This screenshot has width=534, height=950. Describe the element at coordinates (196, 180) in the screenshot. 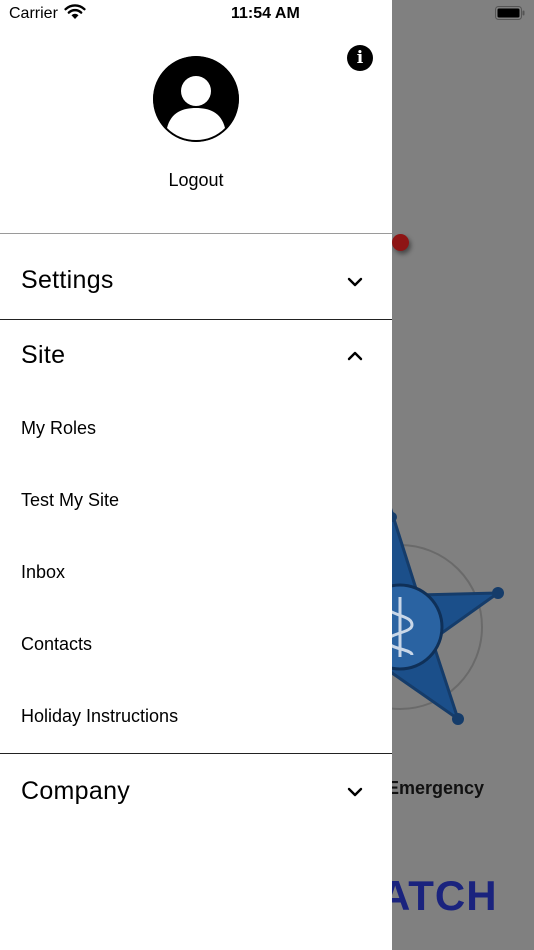

I see `logout-button: Logout` at that location.